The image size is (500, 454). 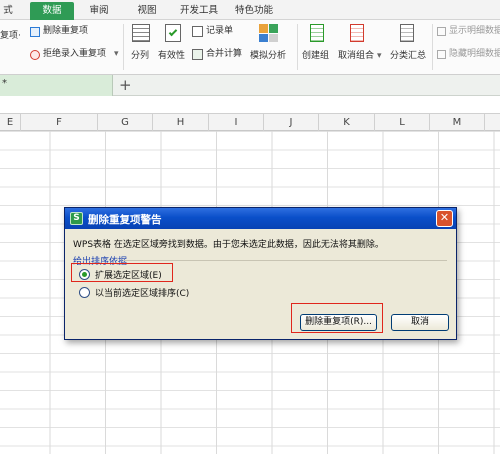 I want to click on column-header: J, so click(x=291, y=122).